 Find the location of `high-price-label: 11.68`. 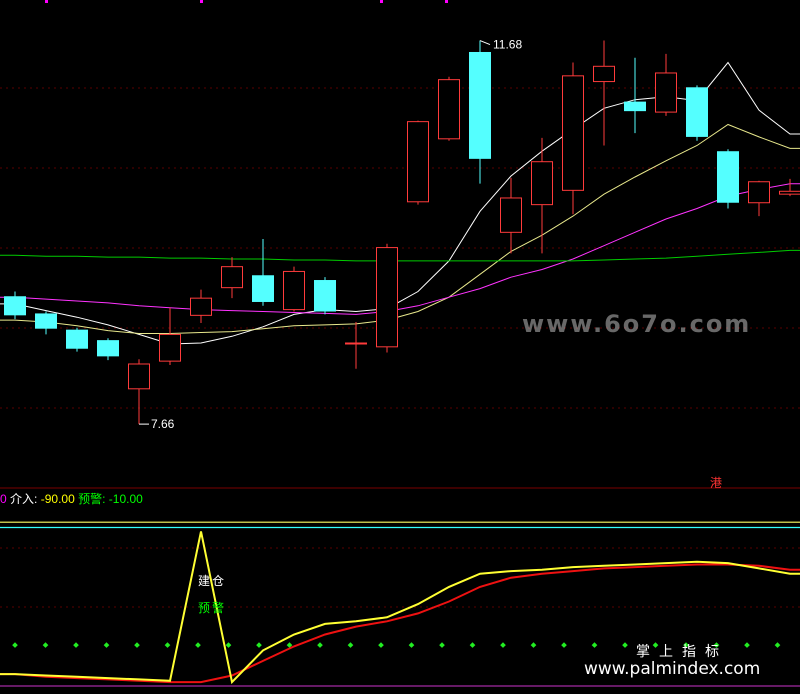

high-price-label: 11.68 is located at coordinates (507, 45).